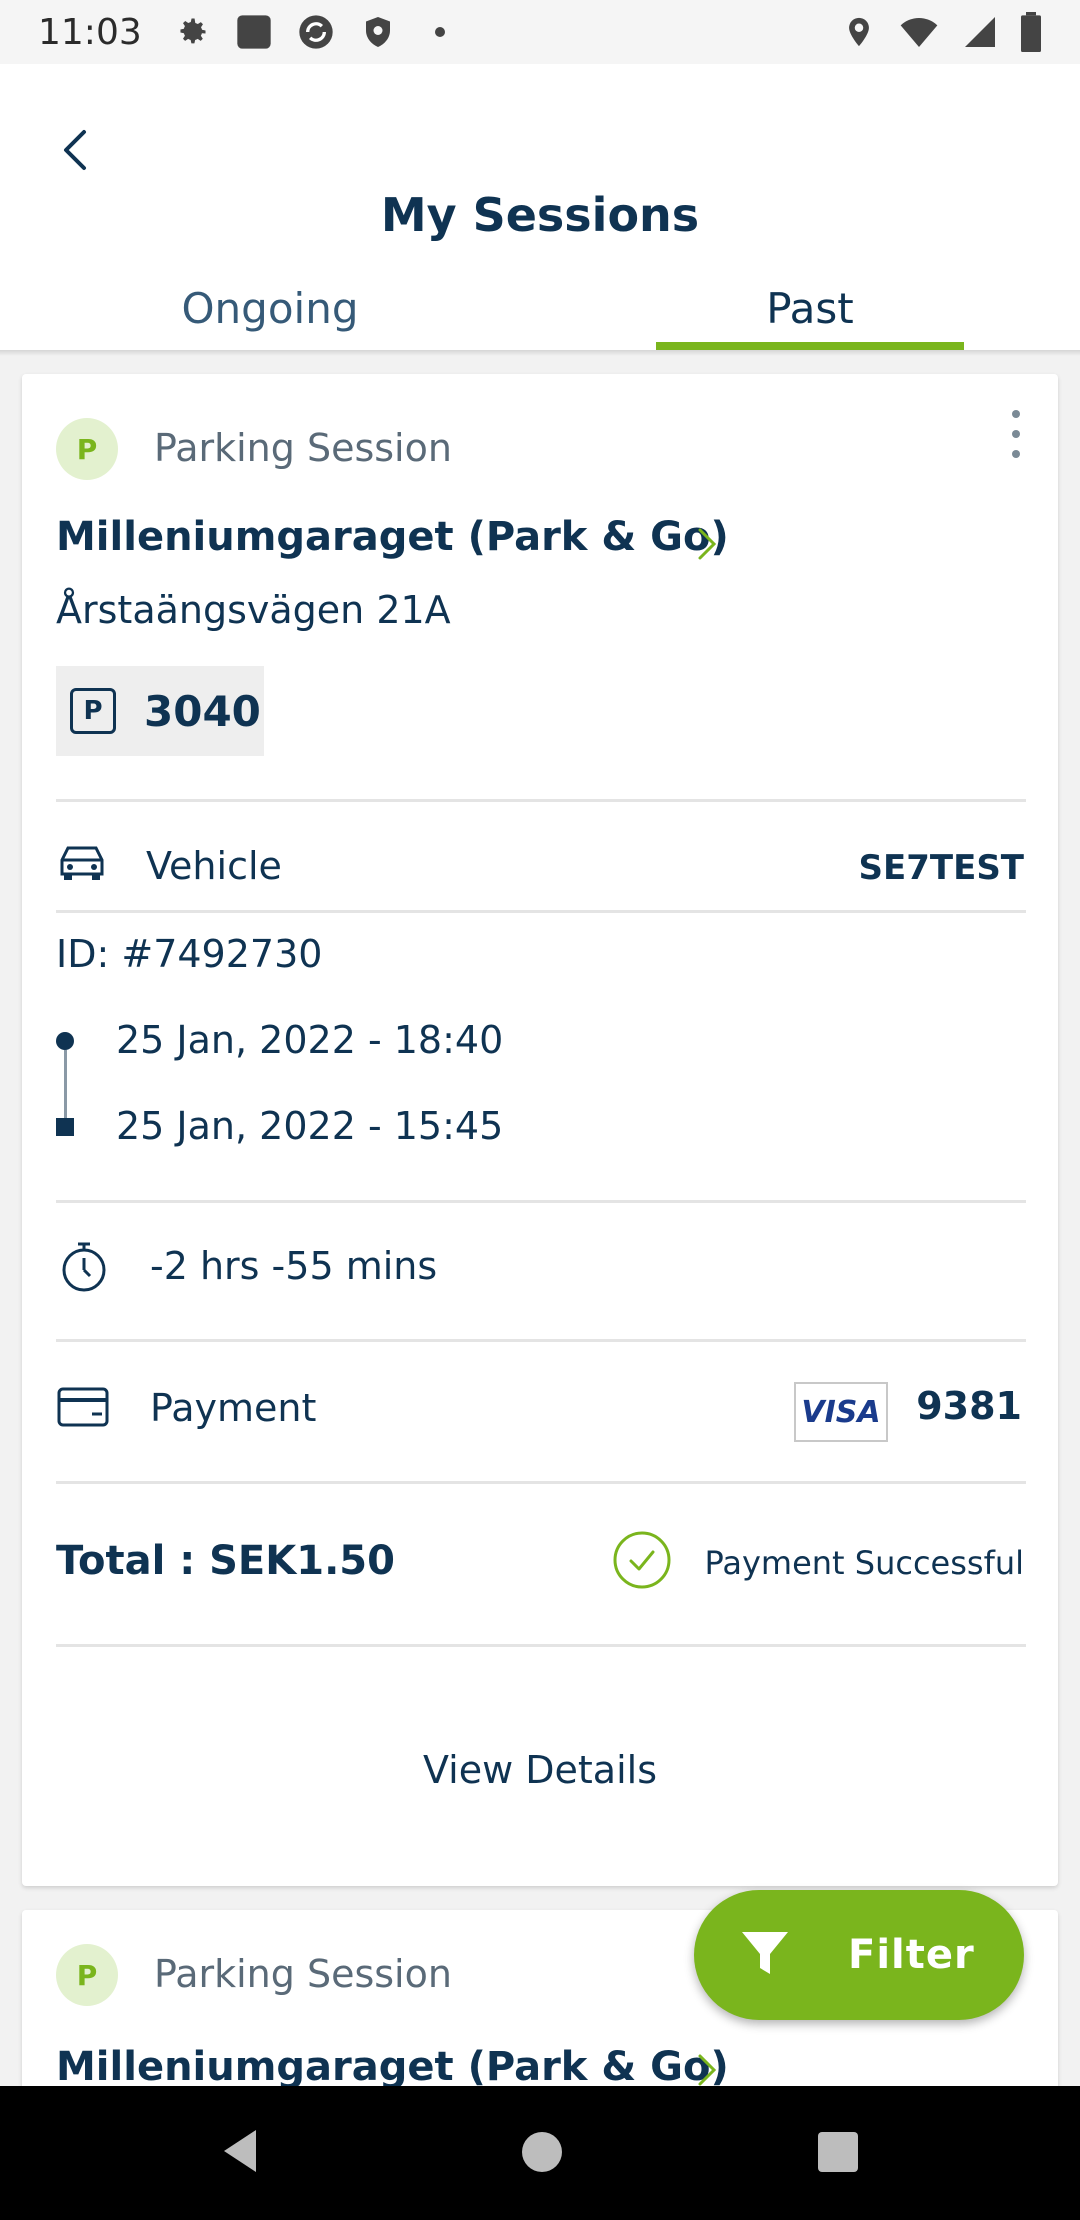 This screenshot has width=1080, height=2220. What do you see at coordinates (810, 308) in the screenshot?
I see `tab-past-label: Past` at bounding box center [810, 308].